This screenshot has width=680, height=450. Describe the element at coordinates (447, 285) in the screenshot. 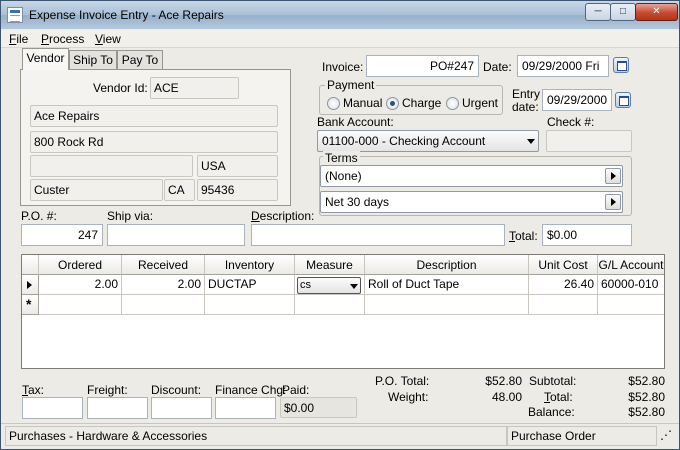

I see `cell-description: Roll of Duct Tape` at that location.